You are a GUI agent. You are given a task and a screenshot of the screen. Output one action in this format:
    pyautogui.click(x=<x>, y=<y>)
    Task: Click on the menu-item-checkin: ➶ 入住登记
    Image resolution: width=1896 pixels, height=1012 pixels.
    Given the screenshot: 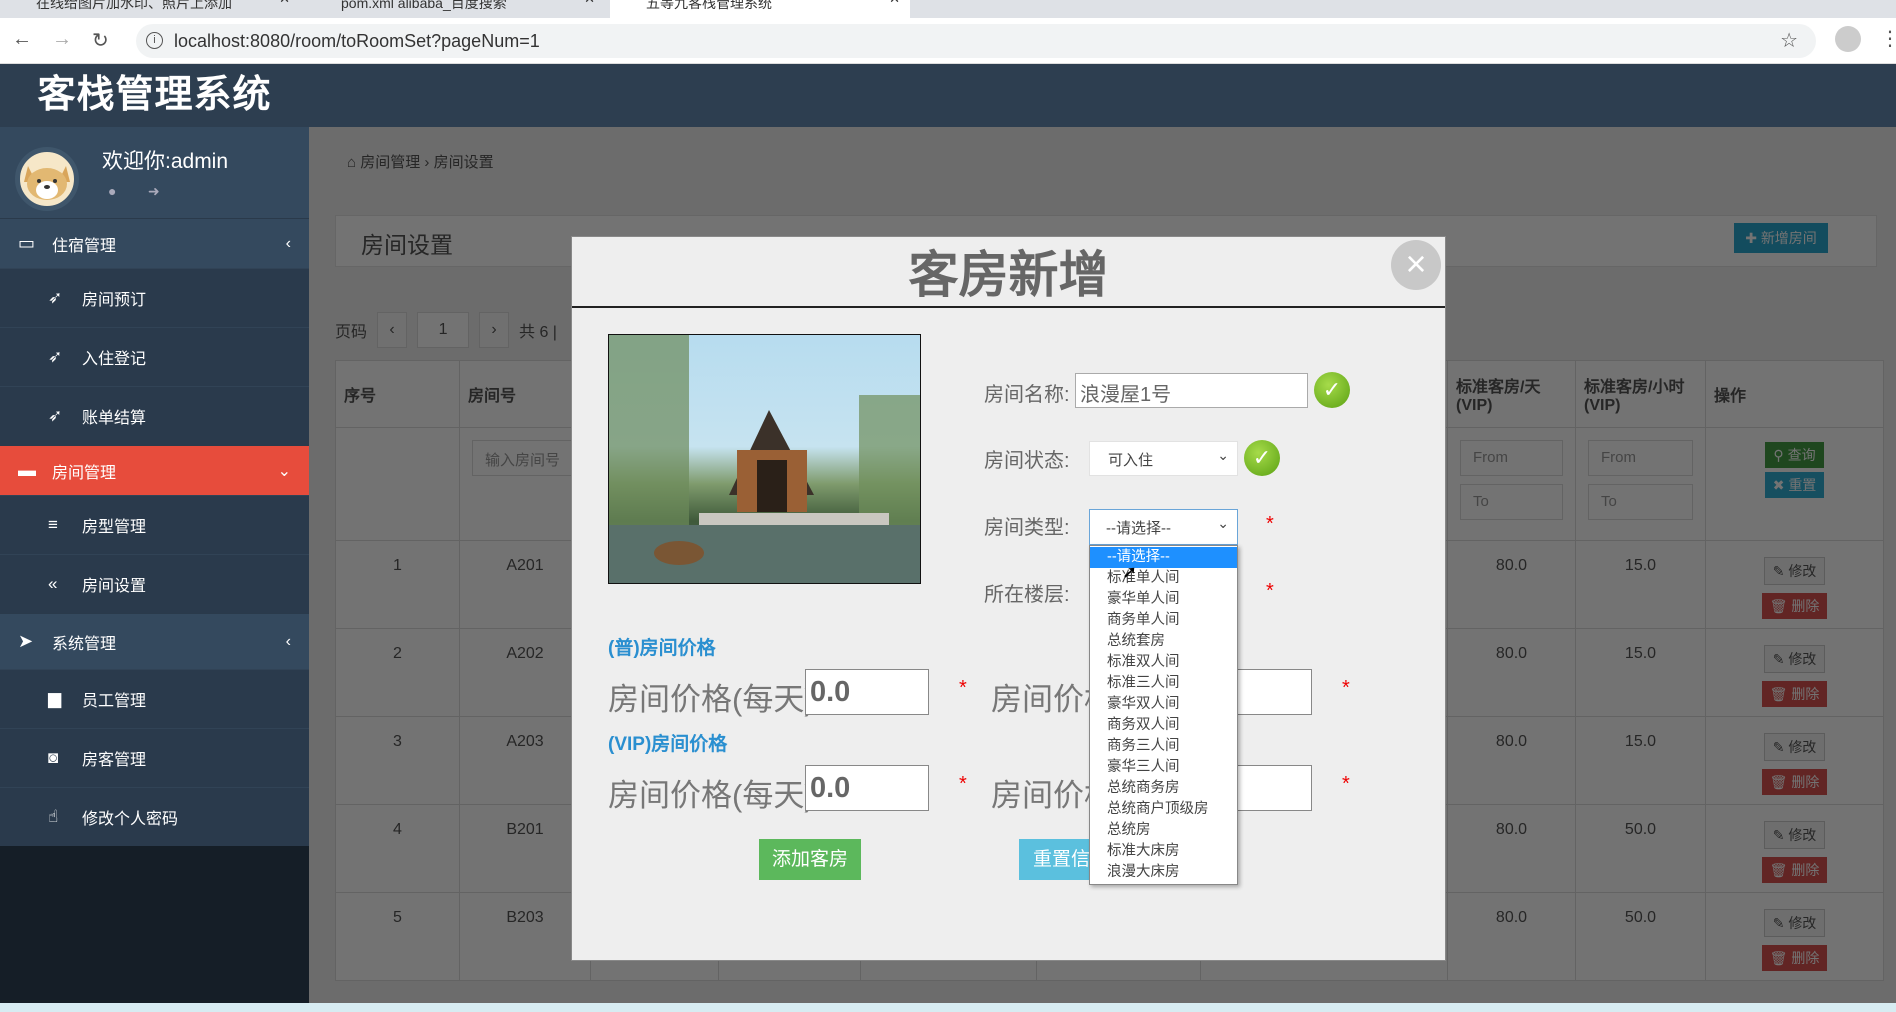 What is the action you would take?
    pyautogui.click(x=154, y=356)
    